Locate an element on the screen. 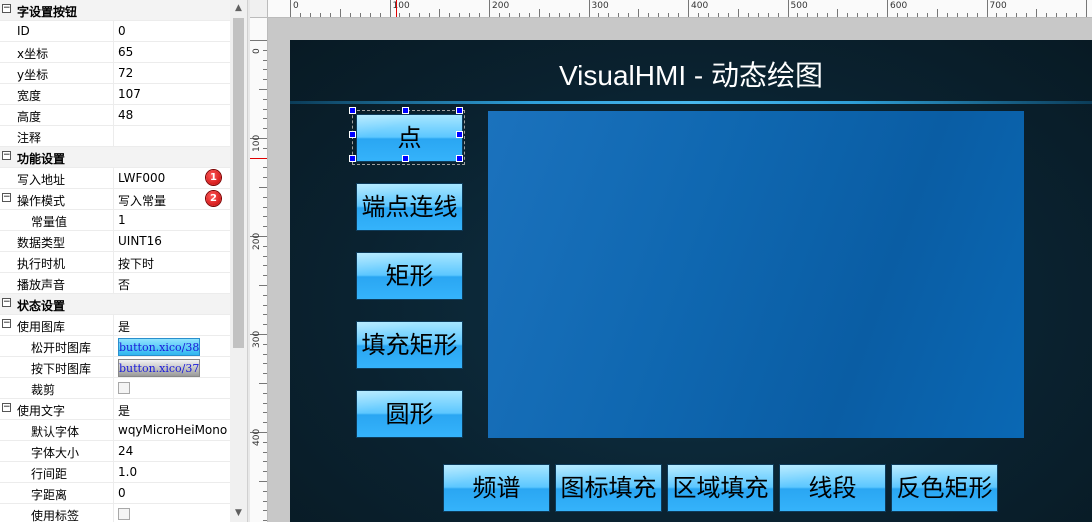 This screenshot has height=522, width=1092. property-row: 注释 is located at coordinates (115, 136).